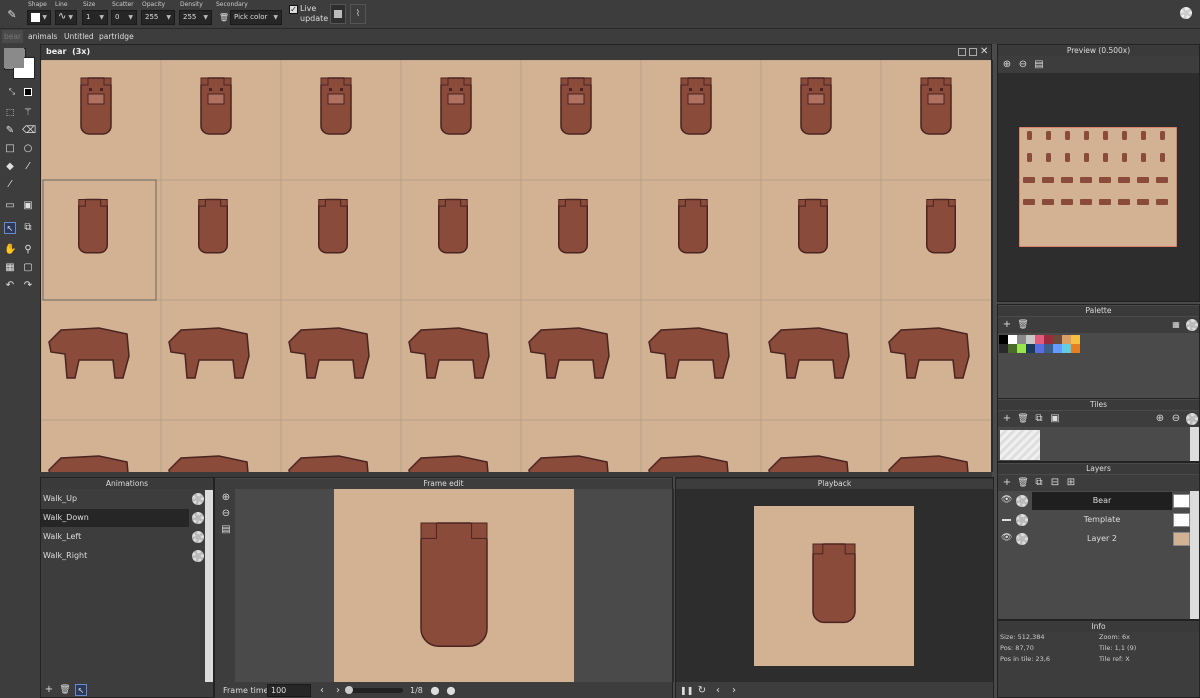 The width and height of the screenshot is (1200, 698). I want to click on eyedropper-icon: ⁄, so click(28, 167).